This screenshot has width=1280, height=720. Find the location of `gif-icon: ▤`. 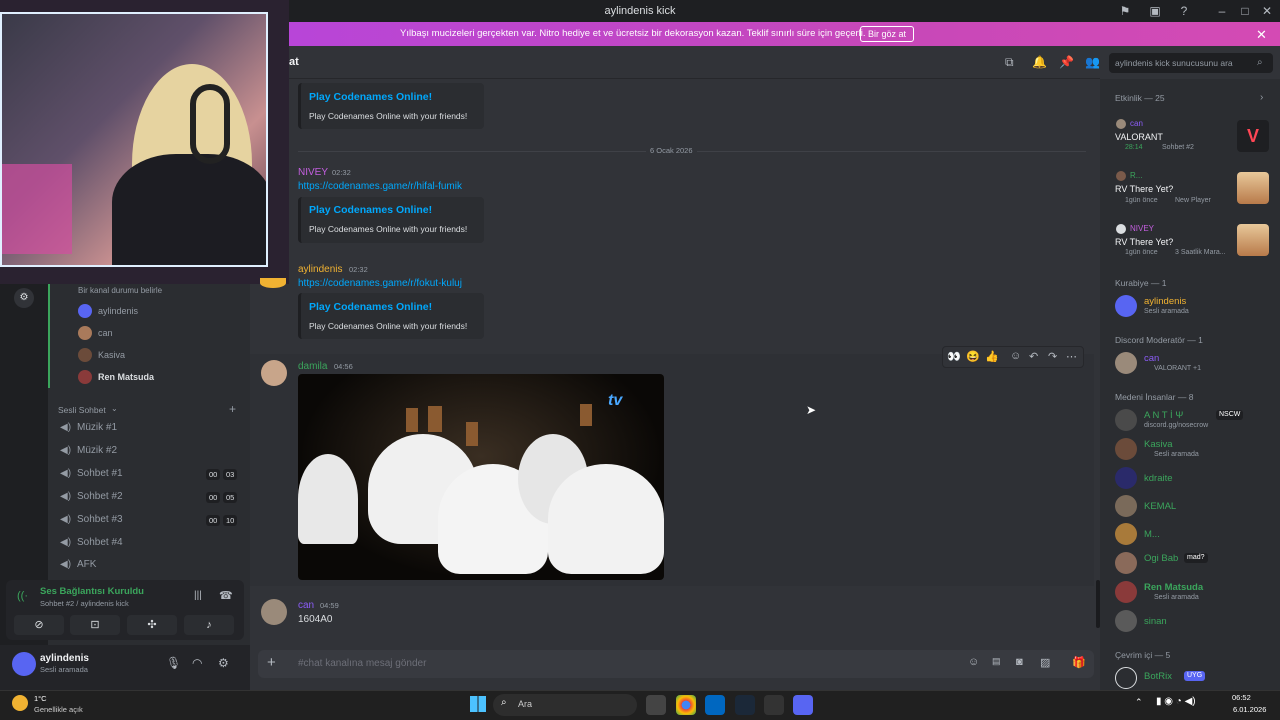

gif-icon: ▤ is located at coordinates (996, 661).